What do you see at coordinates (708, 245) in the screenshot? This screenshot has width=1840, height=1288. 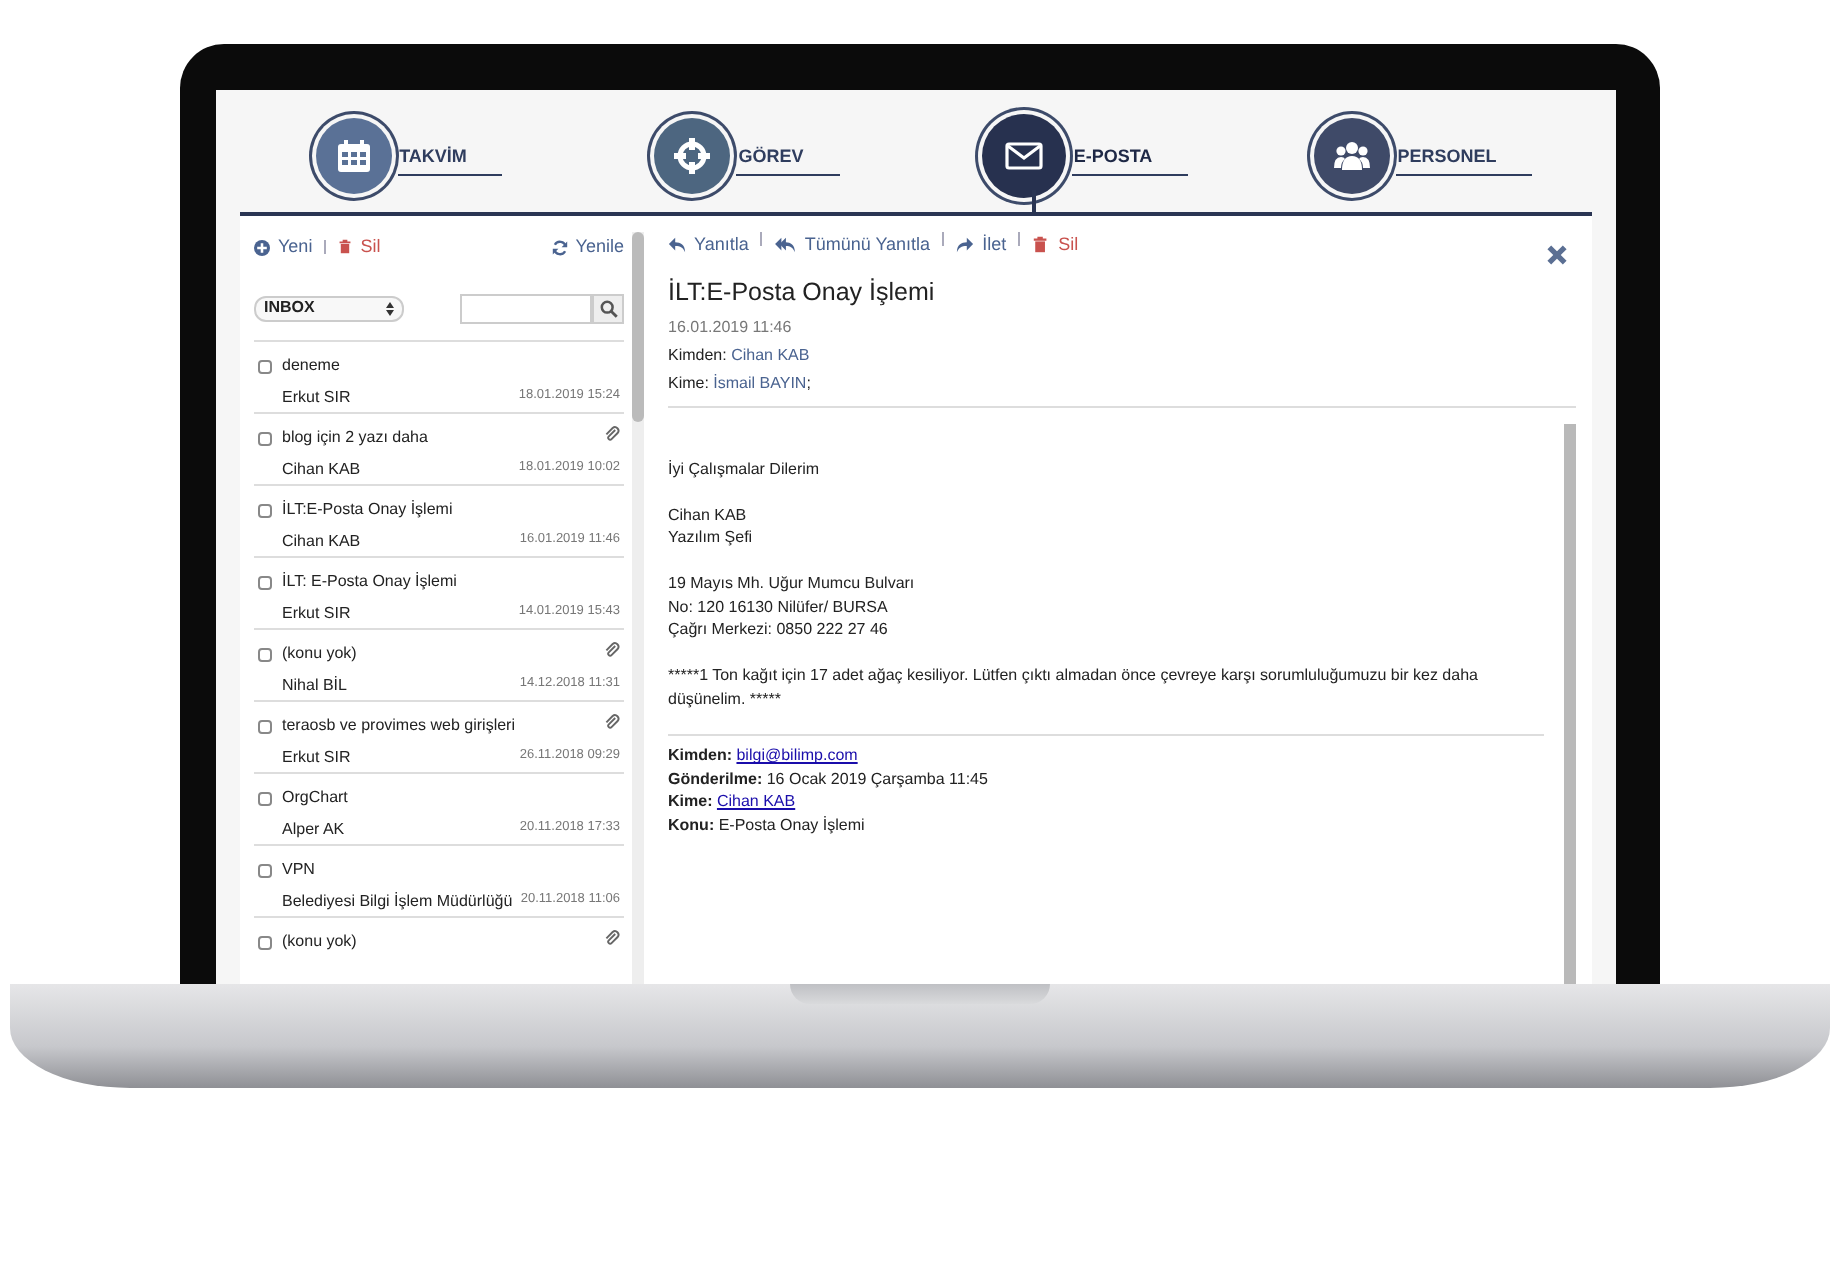 I see `reply-button: Yanıtla` at bounding box center [708, 245].